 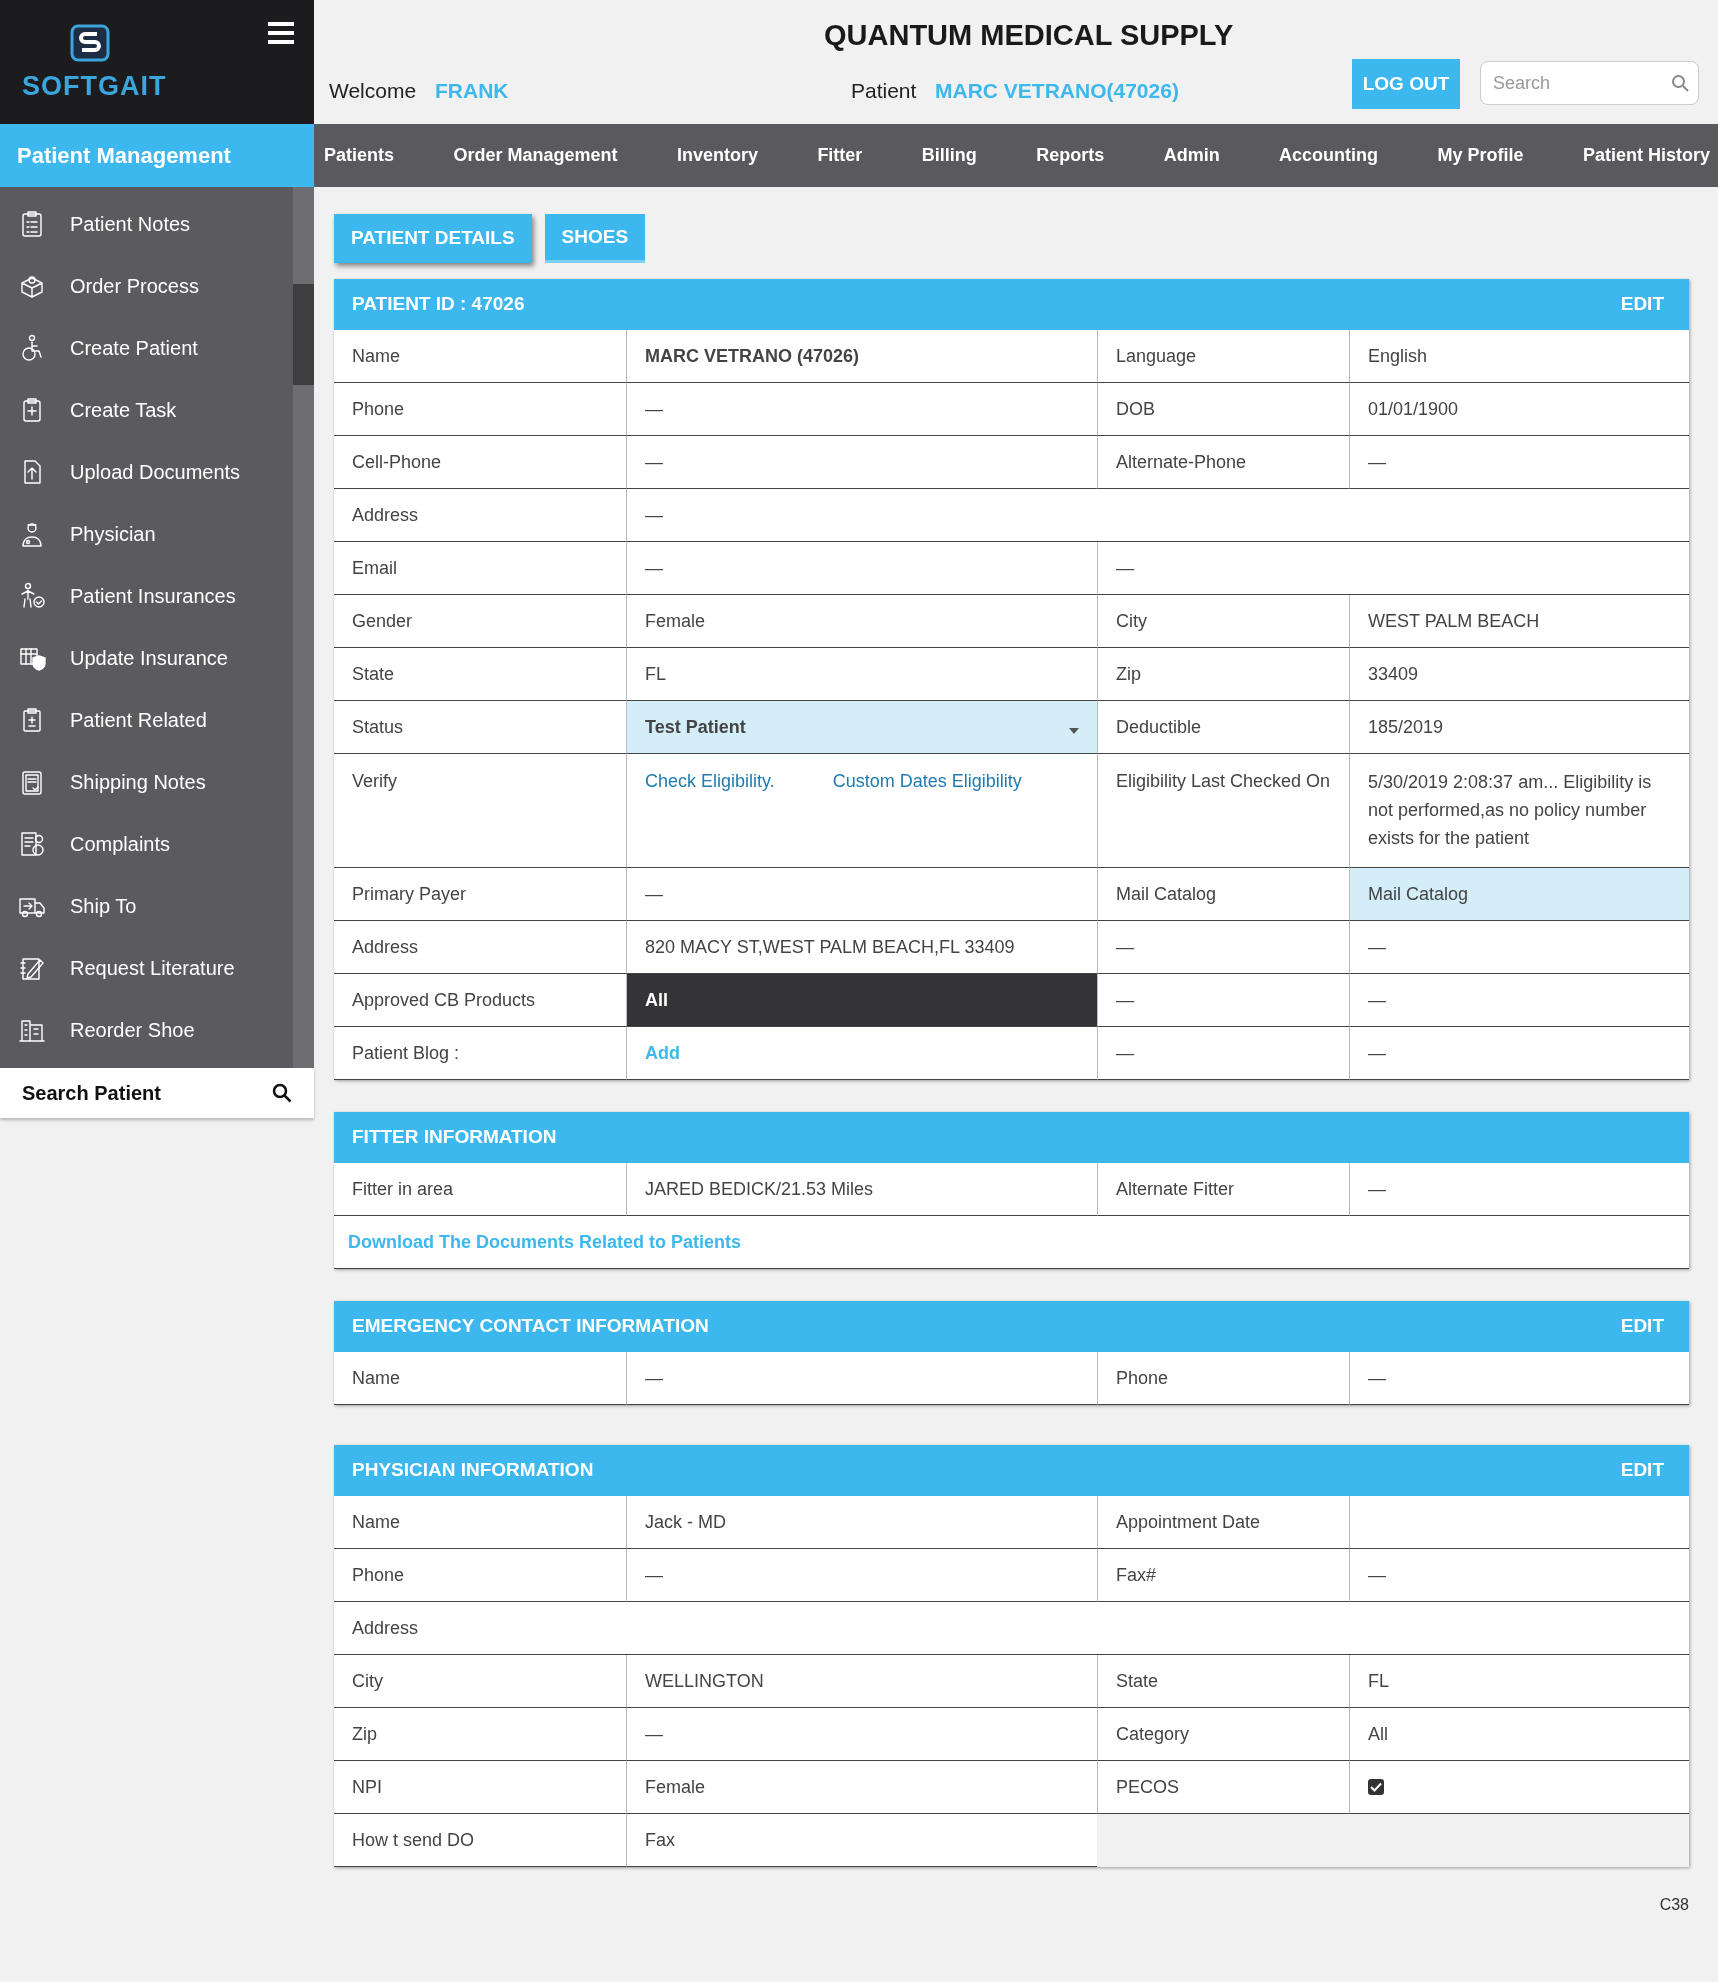 What do you see at coordinates (480, 568) in the screenshot?
I see `field-label: Email` at bounding box center [480, 568].